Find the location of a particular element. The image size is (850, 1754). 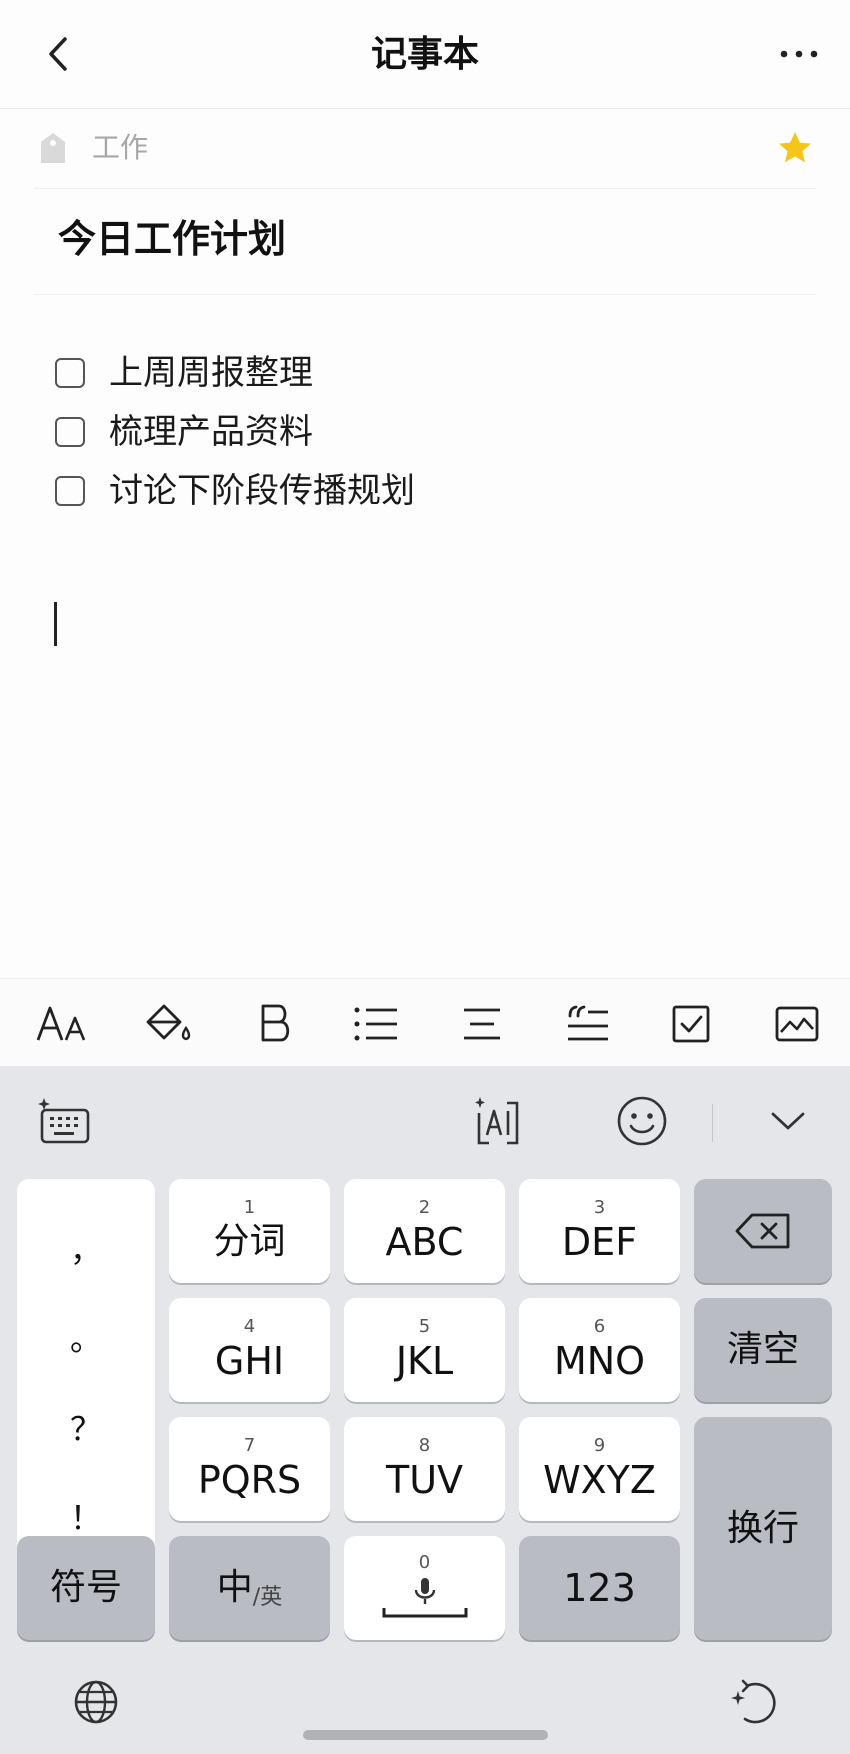

todo-item: 讨论下阶段传播规划 is located at coordinates (405, 491).